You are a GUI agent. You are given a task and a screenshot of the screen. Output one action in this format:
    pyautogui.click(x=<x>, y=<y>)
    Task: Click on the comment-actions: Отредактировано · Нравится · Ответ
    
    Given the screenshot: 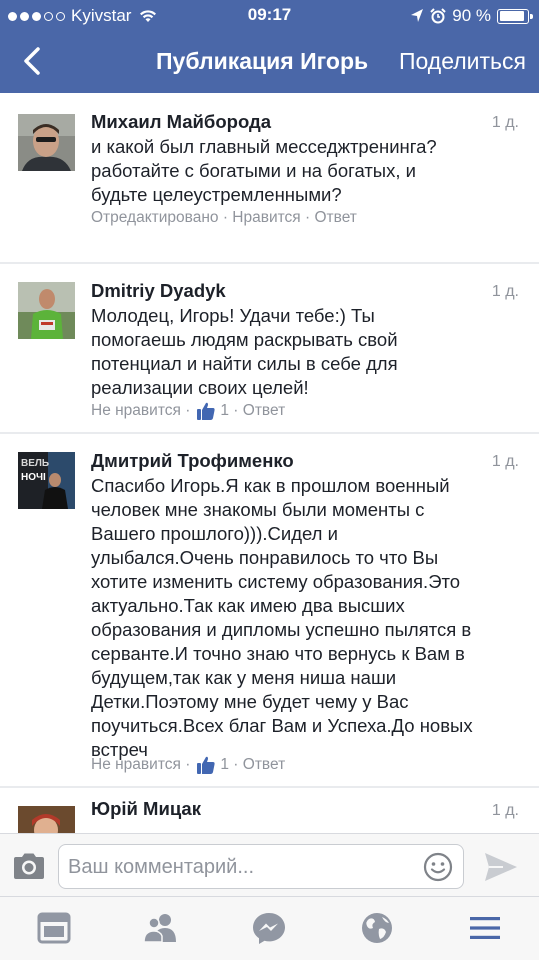 What is the action you would take?
    pyautogui.click(x=224, y=218)
    